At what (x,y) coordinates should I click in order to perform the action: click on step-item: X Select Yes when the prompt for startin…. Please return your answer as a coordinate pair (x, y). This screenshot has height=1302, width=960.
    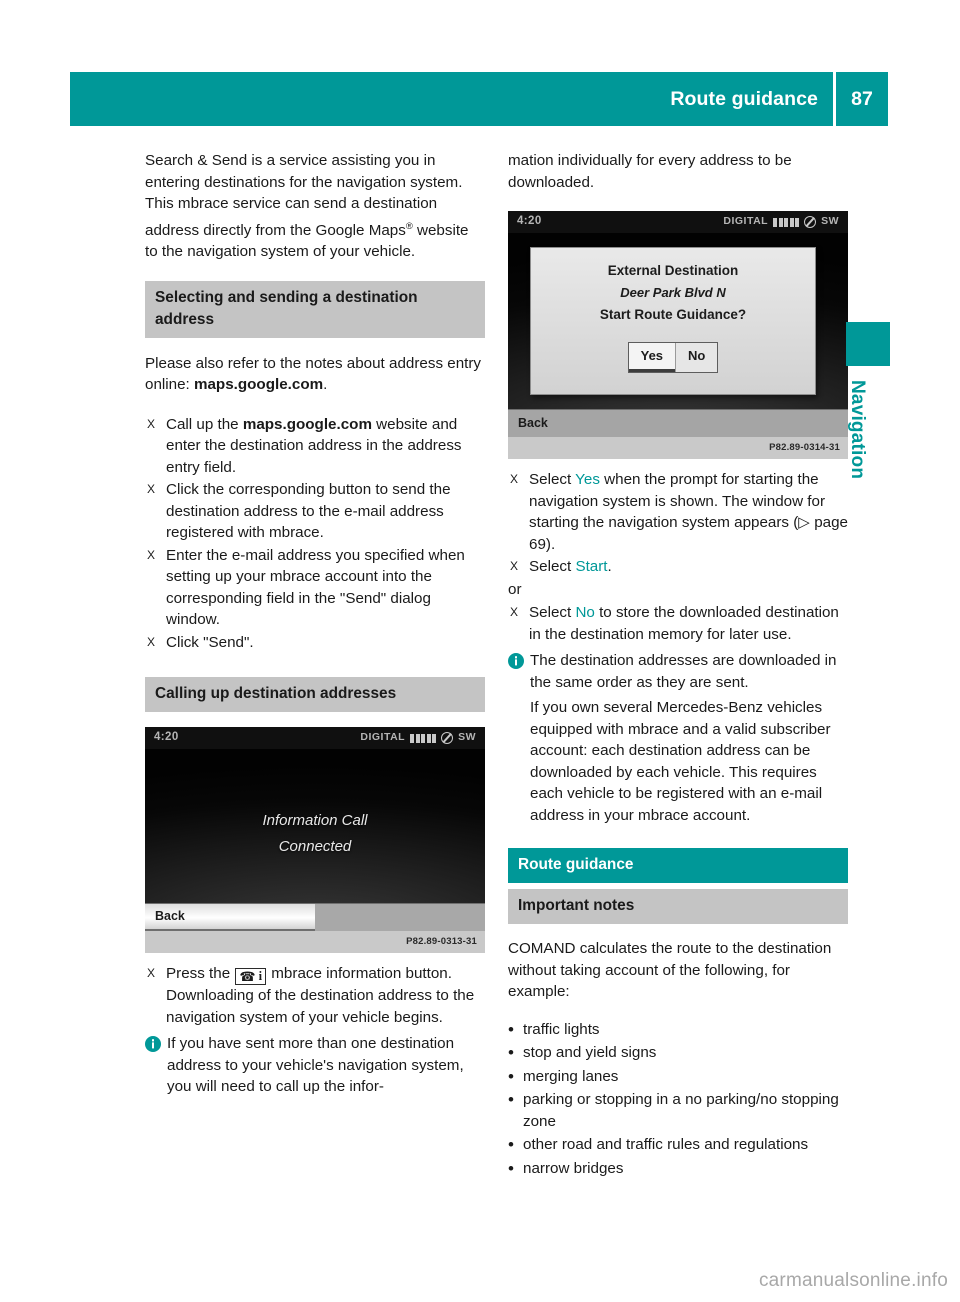
    Looking at the image, I should click on (678, 512).